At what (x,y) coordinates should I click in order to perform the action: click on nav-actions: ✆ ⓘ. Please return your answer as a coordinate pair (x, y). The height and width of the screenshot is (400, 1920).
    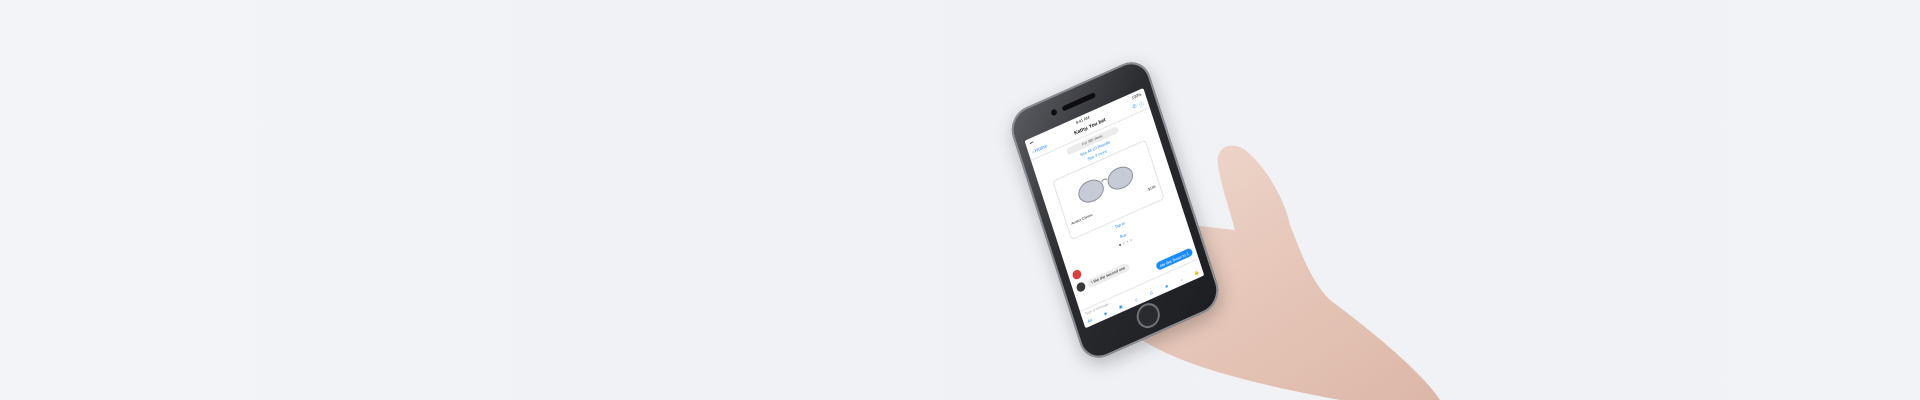
    Looking at the image, I should click on (1138, 106).